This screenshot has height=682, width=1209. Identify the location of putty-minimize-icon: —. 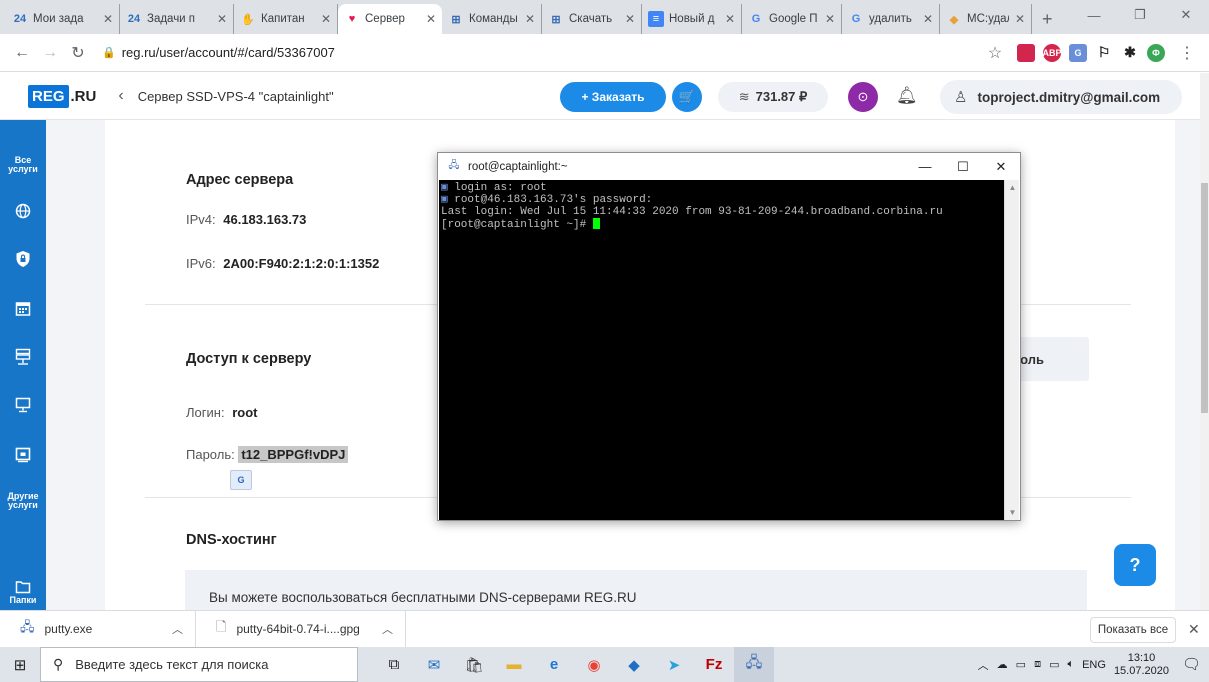
(925, 166).